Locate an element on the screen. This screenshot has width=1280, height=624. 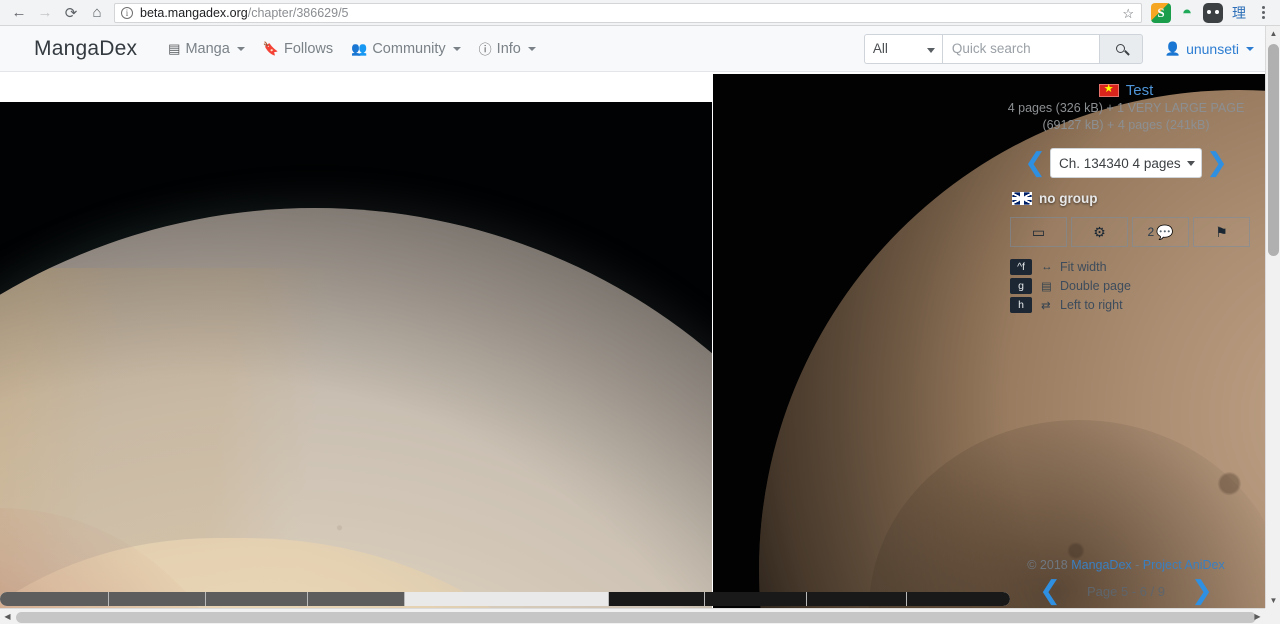
comment-icon: 💬 is located at coordinates (1165, 231).